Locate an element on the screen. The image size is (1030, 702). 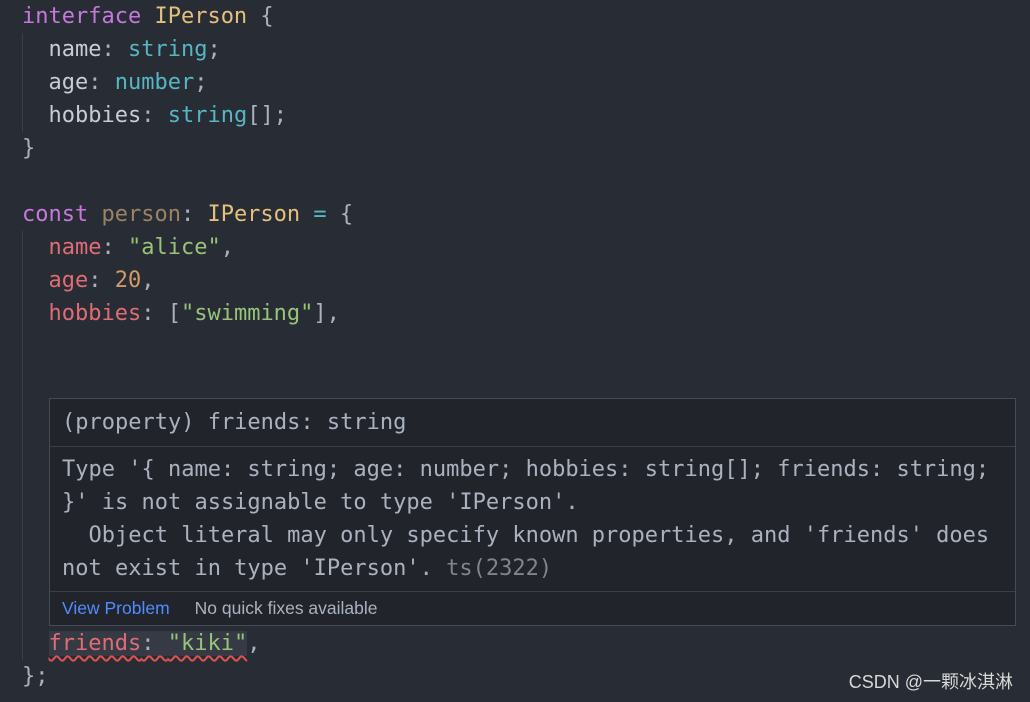
property-name-token: name is located at coordinates (75, 247).